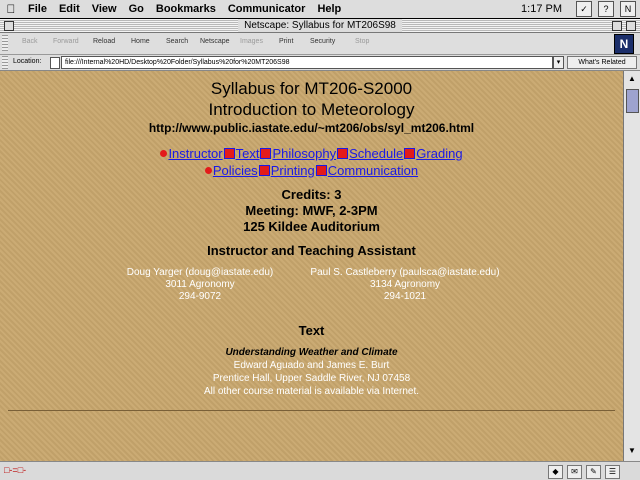  What do you see at coordinates (320, 470) in the screenshot?
I see `status-bar: □-=□- ◆ ✉ ✎ ☰` at bounding box center [320, 470].